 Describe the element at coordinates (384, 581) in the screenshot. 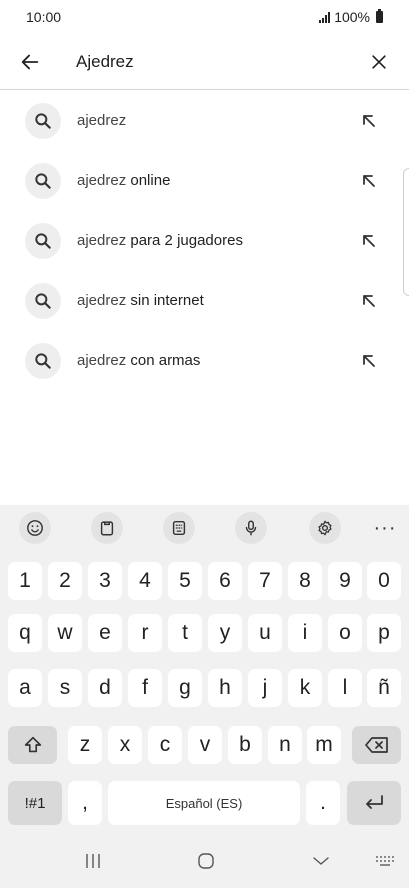

I see `key-0: 0` at that location.